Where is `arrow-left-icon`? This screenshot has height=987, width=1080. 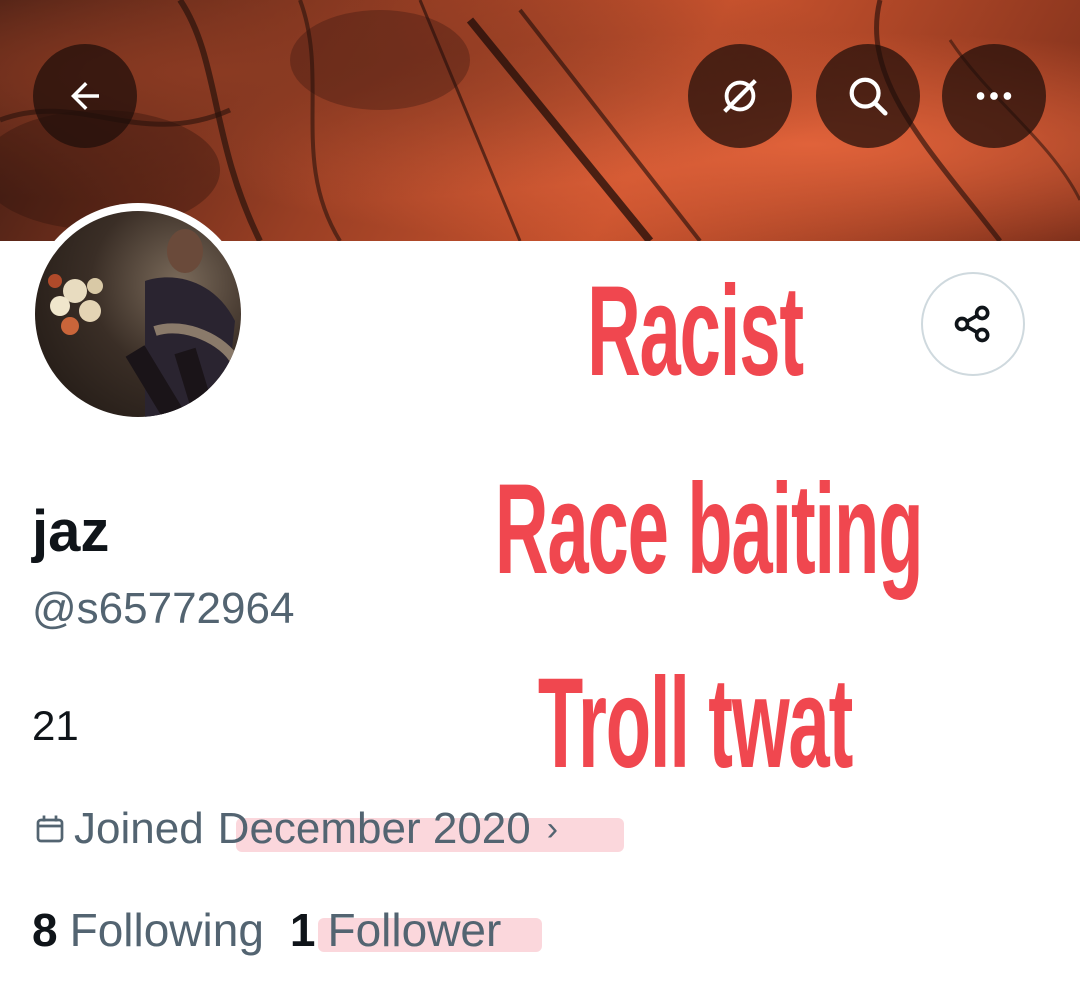 arrow-left-icon is located at coordinates (85, 96).